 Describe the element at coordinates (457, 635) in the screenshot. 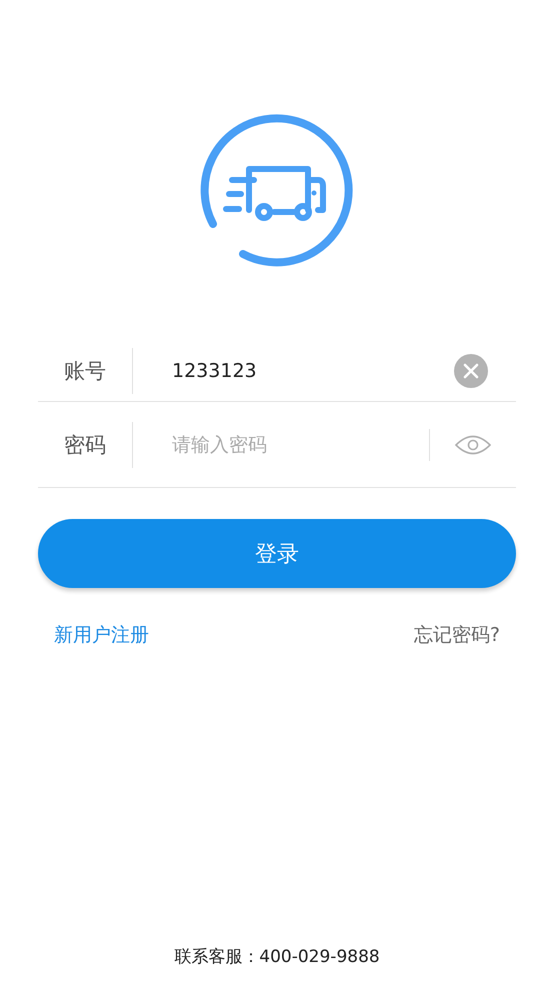

I see `forgot-password-link: 忘记密码?` at that location.